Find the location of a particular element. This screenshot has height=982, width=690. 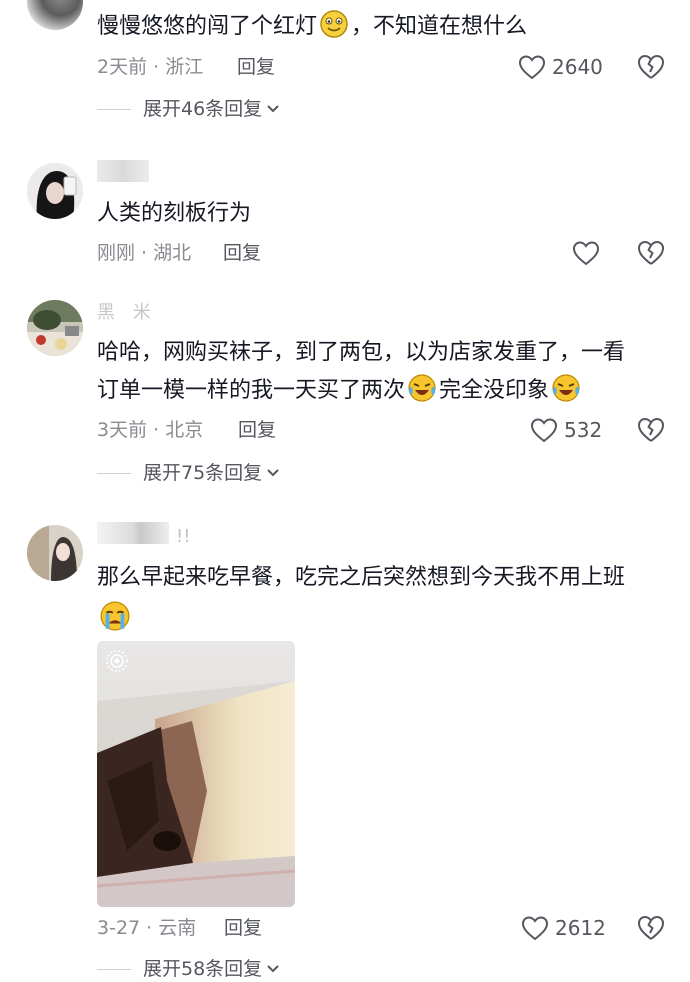

username: 黑 米 is located at coordinates (127, 312).